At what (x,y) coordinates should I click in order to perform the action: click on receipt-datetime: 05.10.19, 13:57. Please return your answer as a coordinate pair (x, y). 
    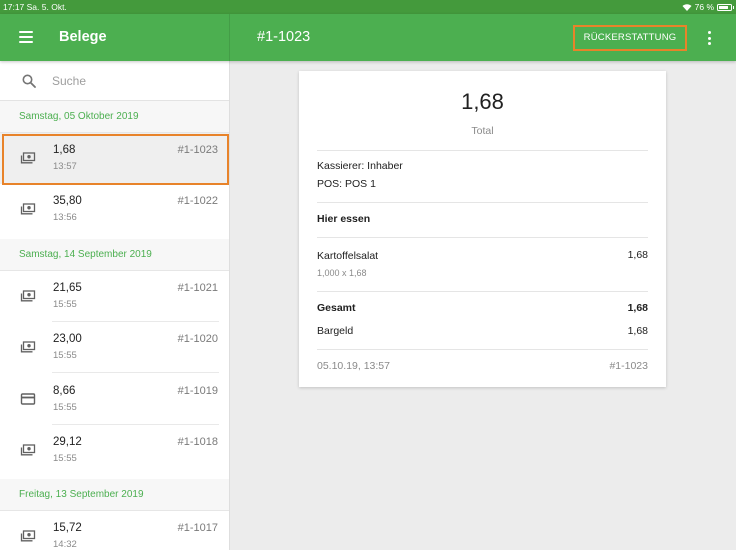
    Looking at the image, I should click on (353, 366).